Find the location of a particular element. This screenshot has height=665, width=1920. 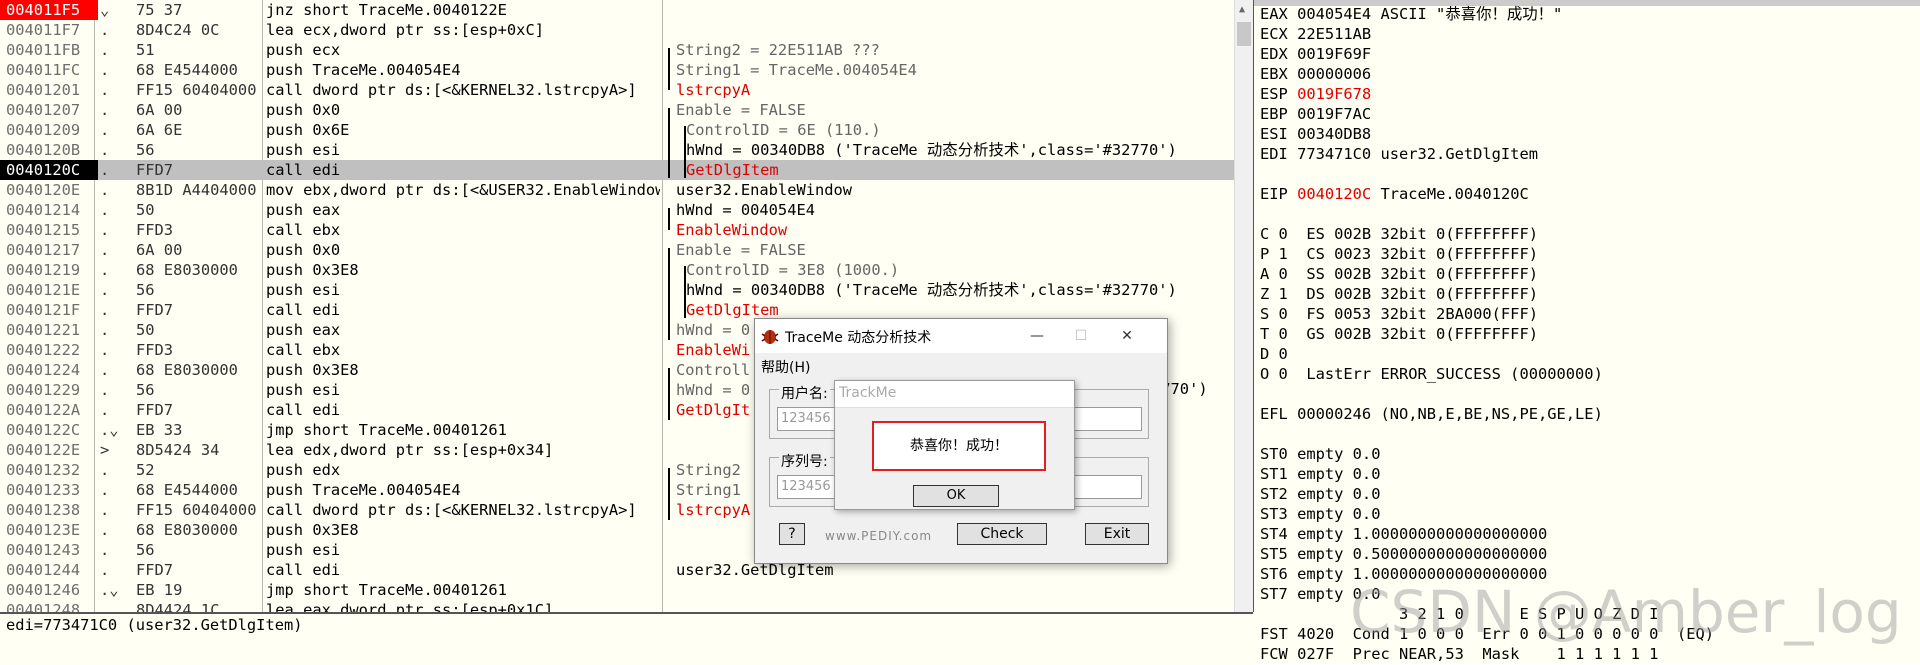

address: 0040120E is located at coordinates (43, 190).